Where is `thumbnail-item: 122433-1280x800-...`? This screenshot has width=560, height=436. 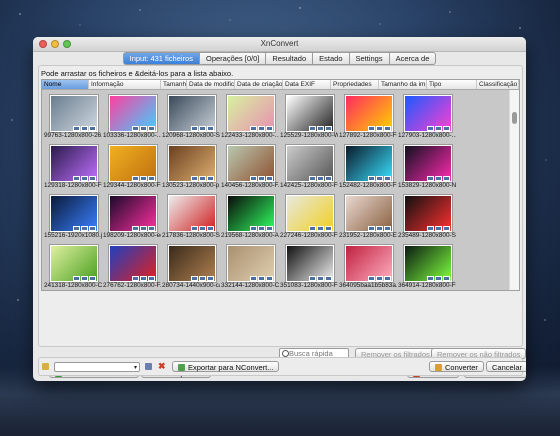 thumbnail-item: 122433-1280x800-... is located at coordinates (250, 117).